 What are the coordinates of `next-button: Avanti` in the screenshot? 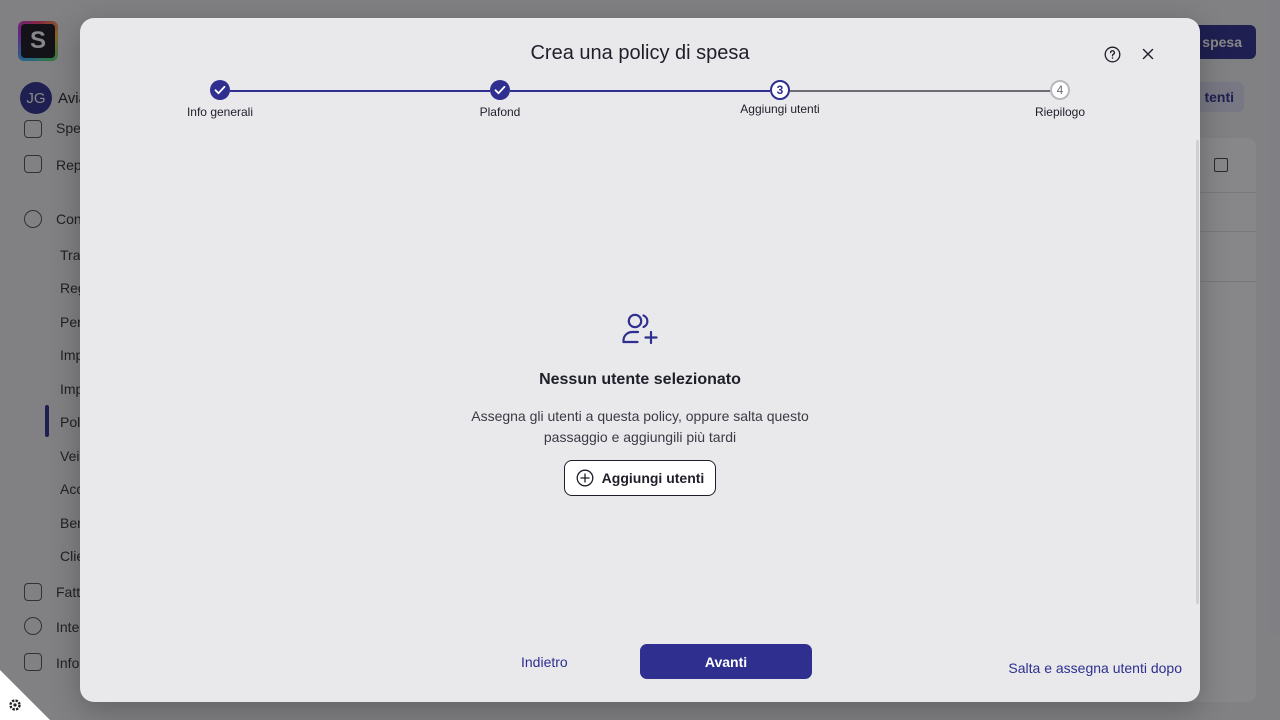 It's located at (726, 661).